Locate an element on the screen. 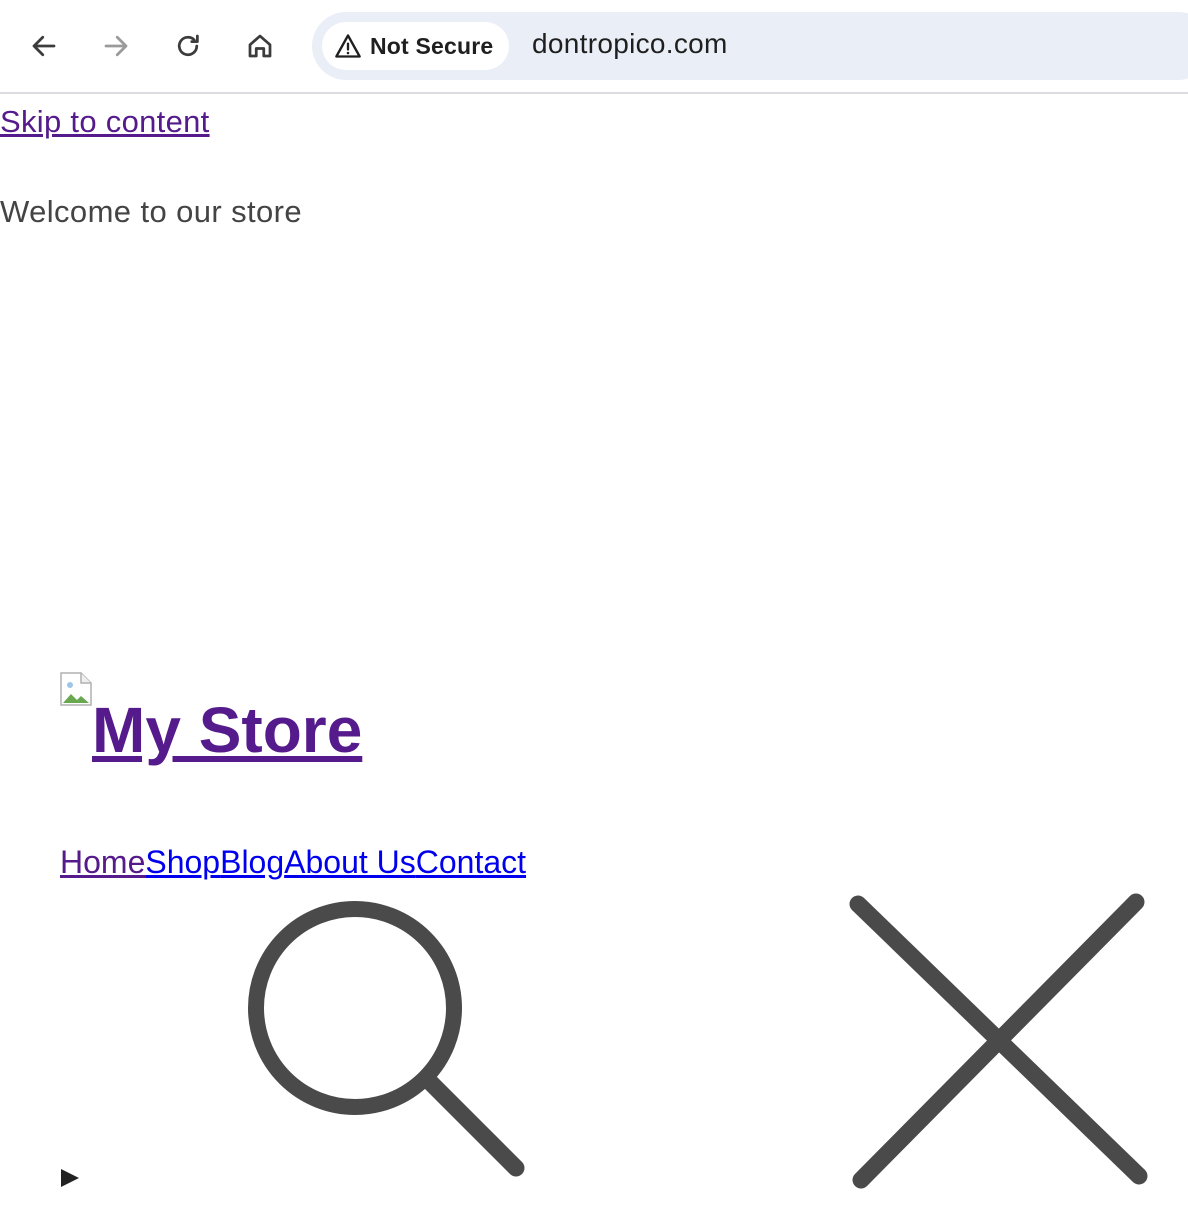  home-button is located at coordinates (260, 46).